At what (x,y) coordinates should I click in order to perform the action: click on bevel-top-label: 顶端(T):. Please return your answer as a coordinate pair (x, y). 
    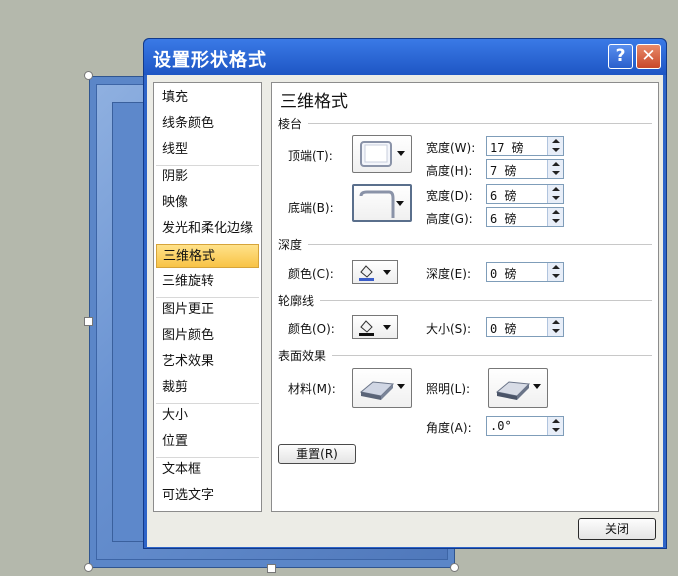
    Looking at the image, I should click on (310, 156).